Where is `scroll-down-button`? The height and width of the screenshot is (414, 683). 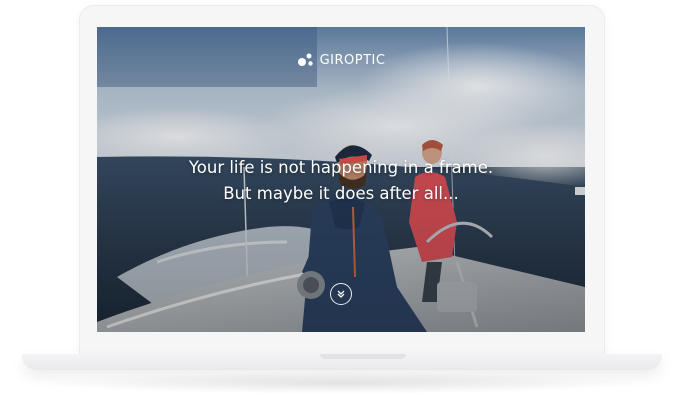
scroll-down-button is located at coordinates (341, 294).